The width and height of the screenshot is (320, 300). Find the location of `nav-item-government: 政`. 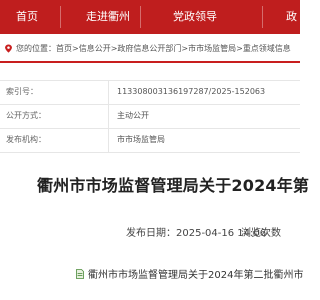

nav-item-government: 政 is located at coordinates (291, 17).